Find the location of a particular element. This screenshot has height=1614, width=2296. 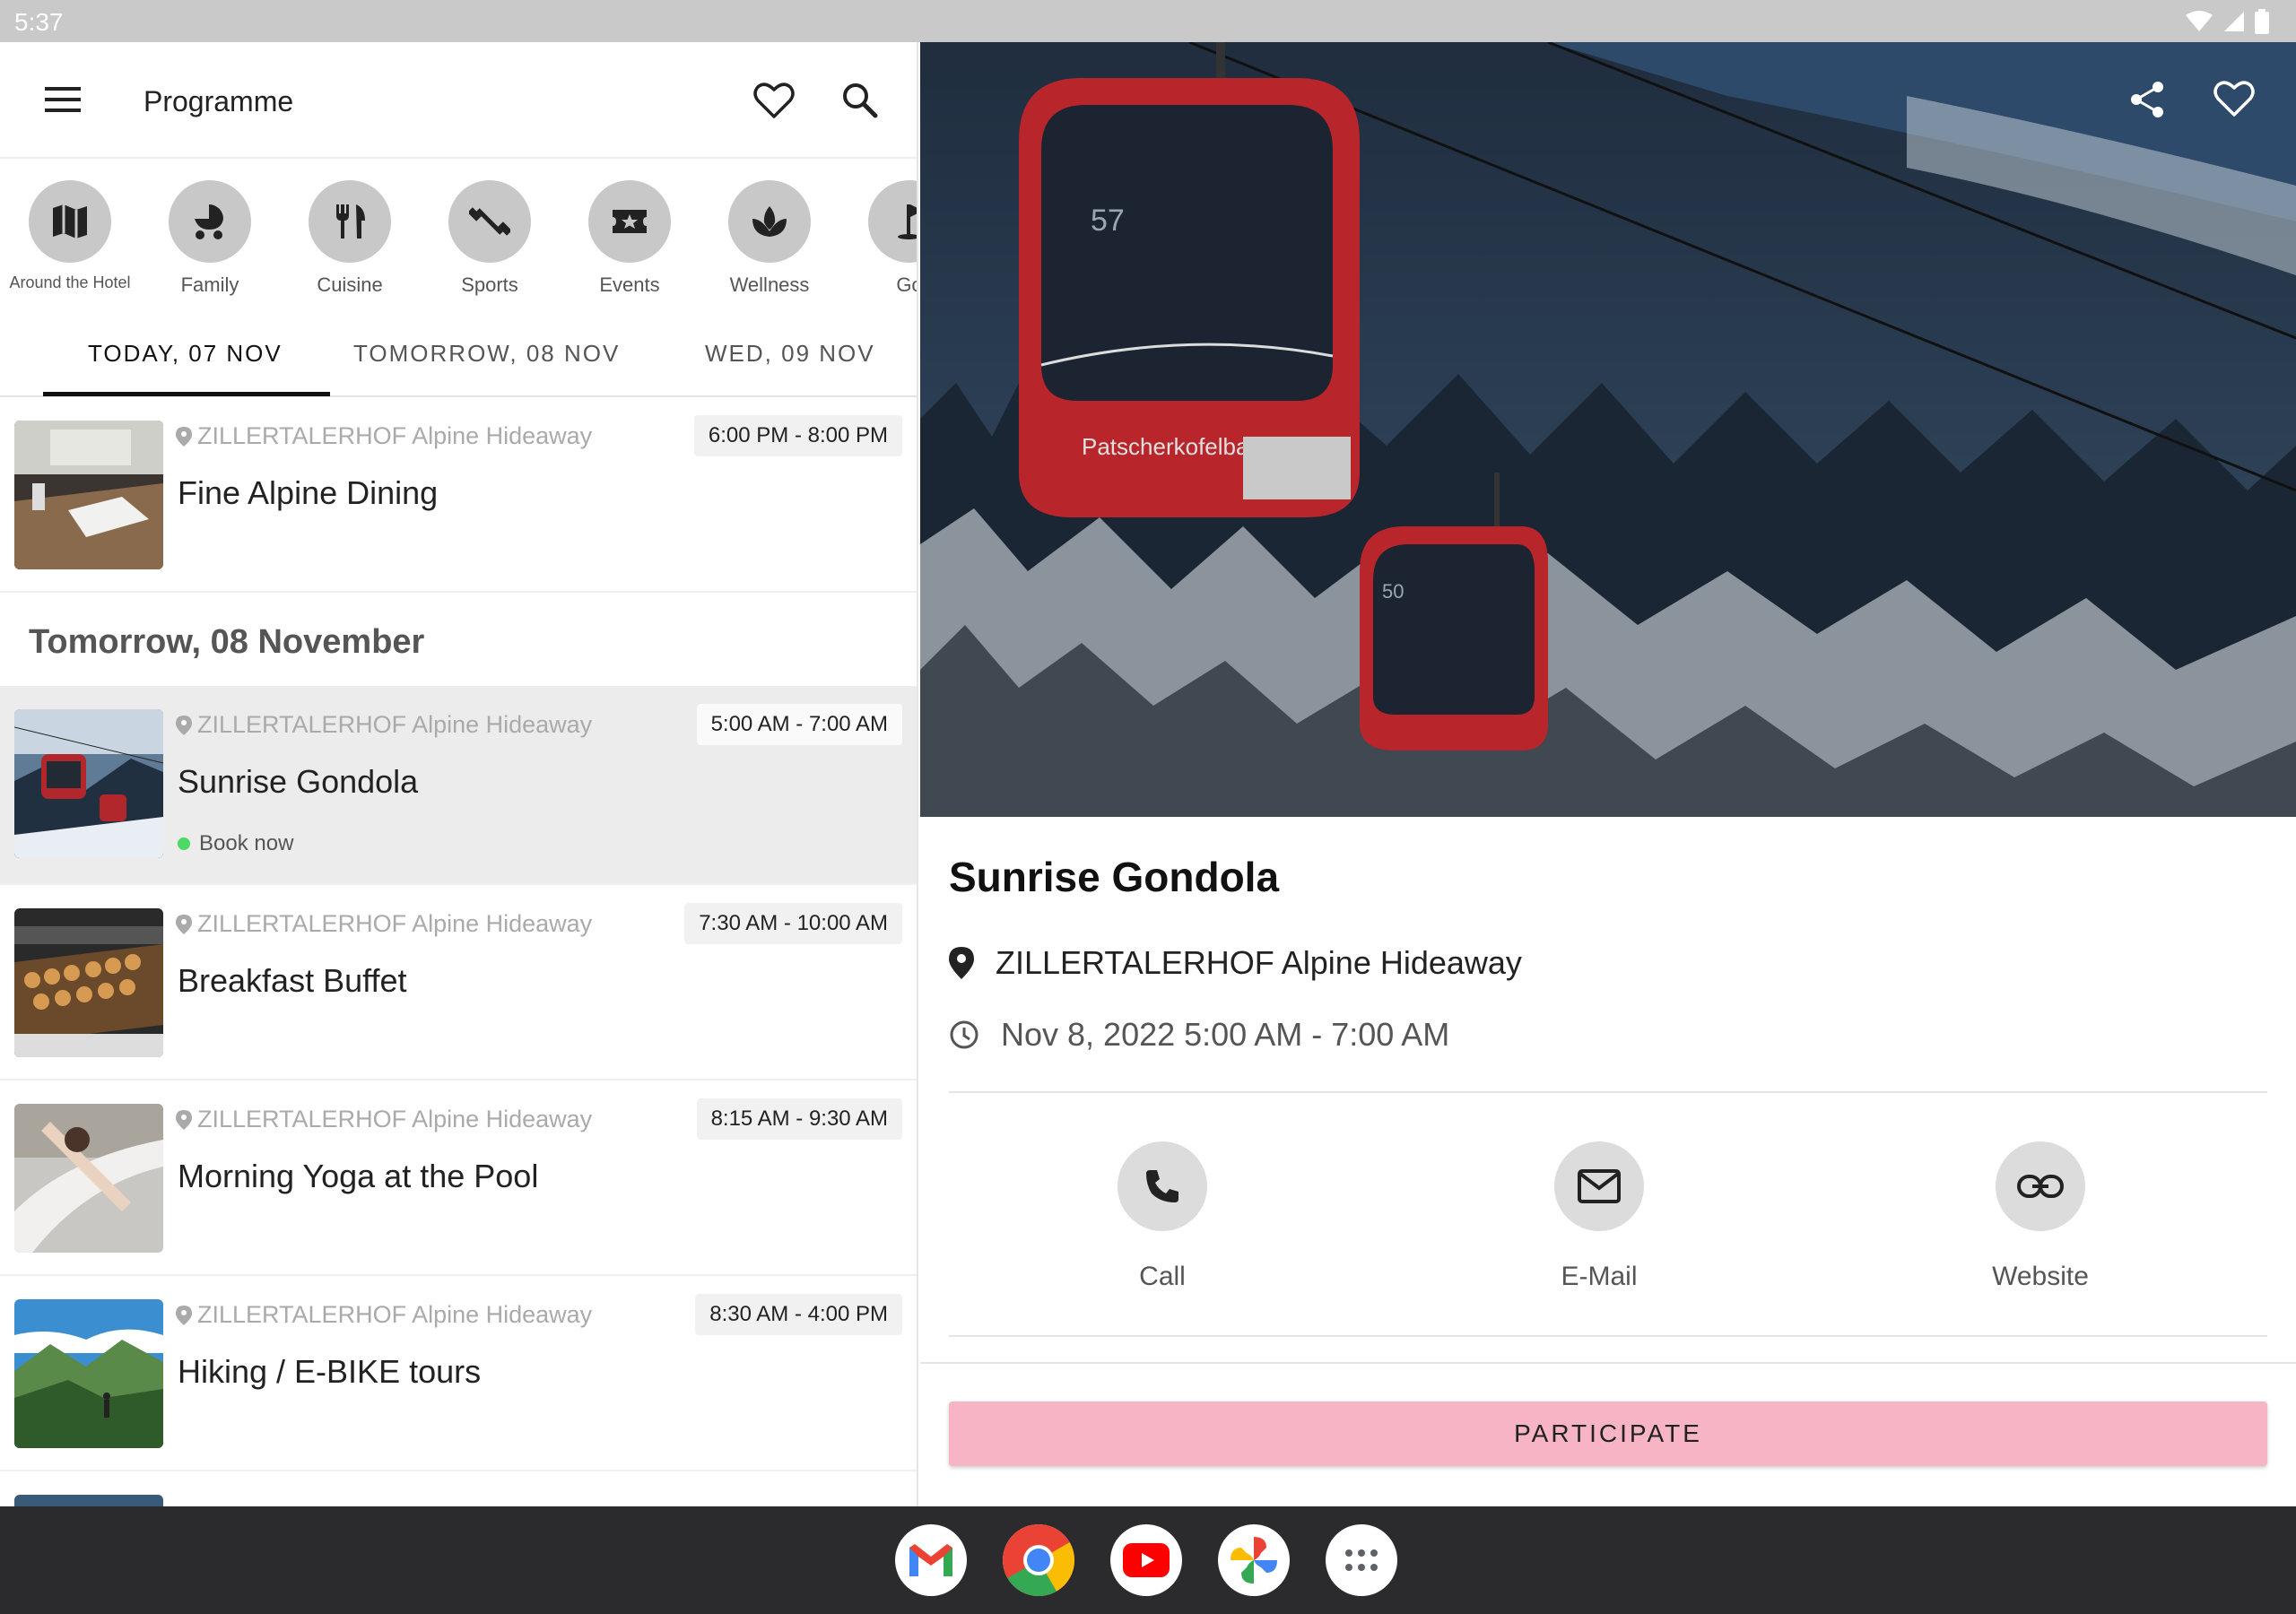

event-thumbnail-yoga is located at coordinates (88, 1178).